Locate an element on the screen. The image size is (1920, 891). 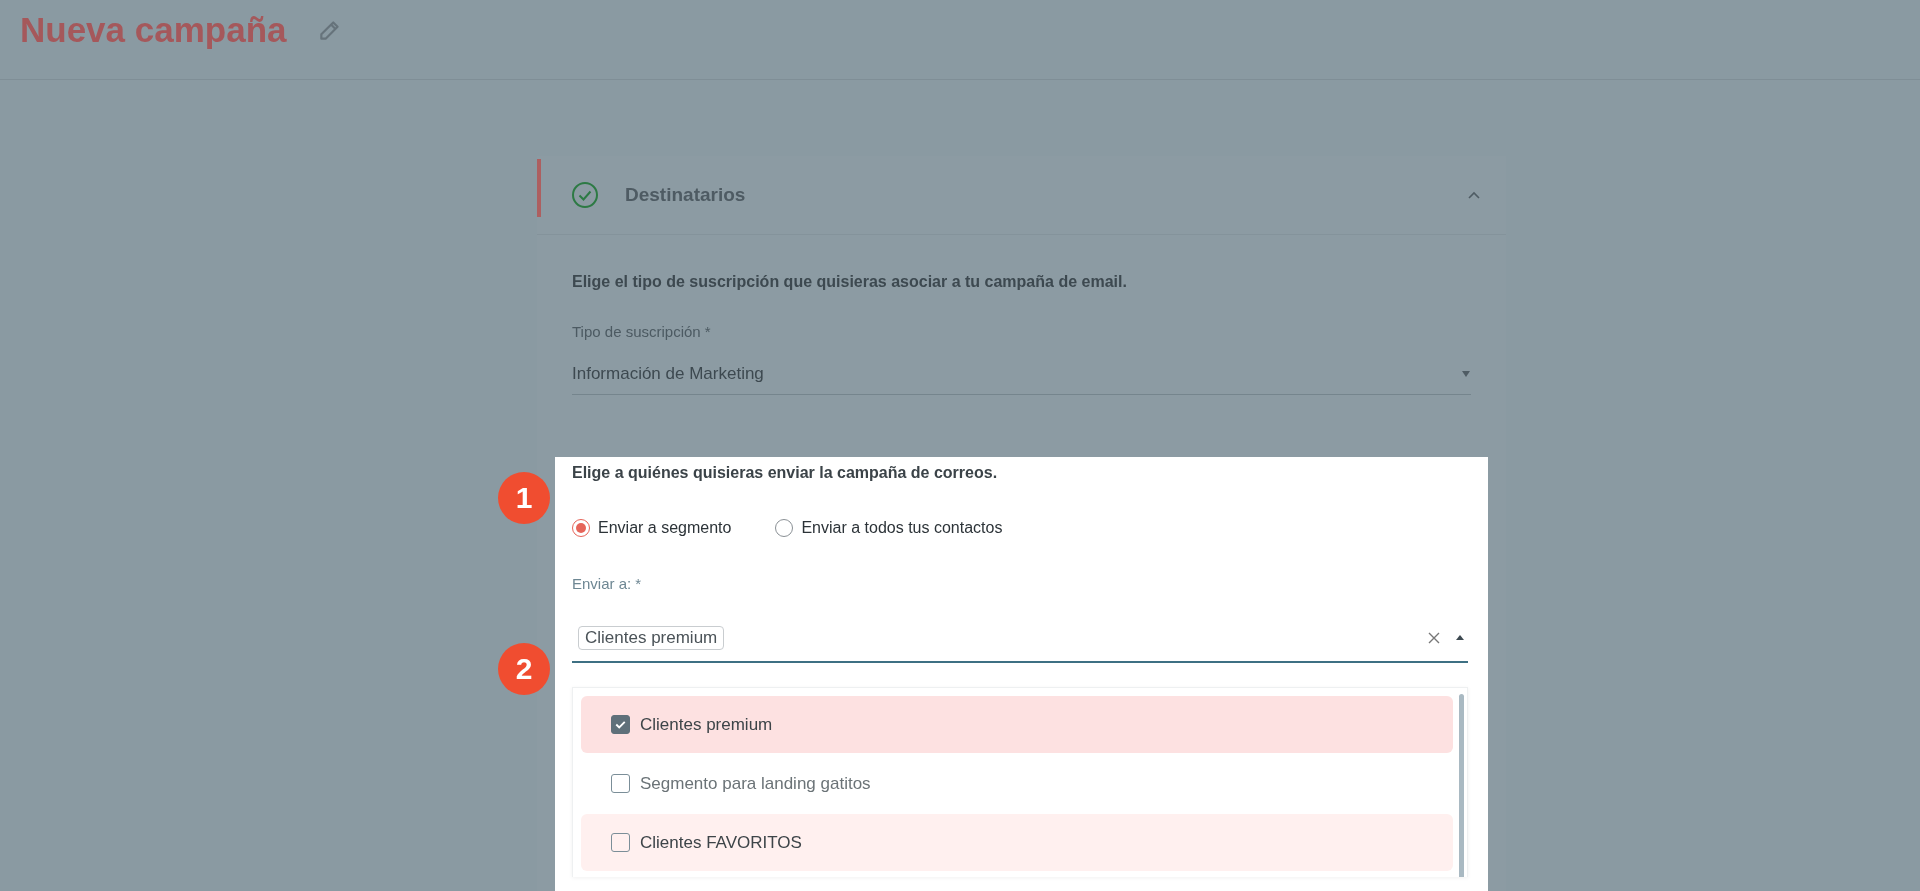
step-number-badge: 1 is located at coordinates (524, 498).